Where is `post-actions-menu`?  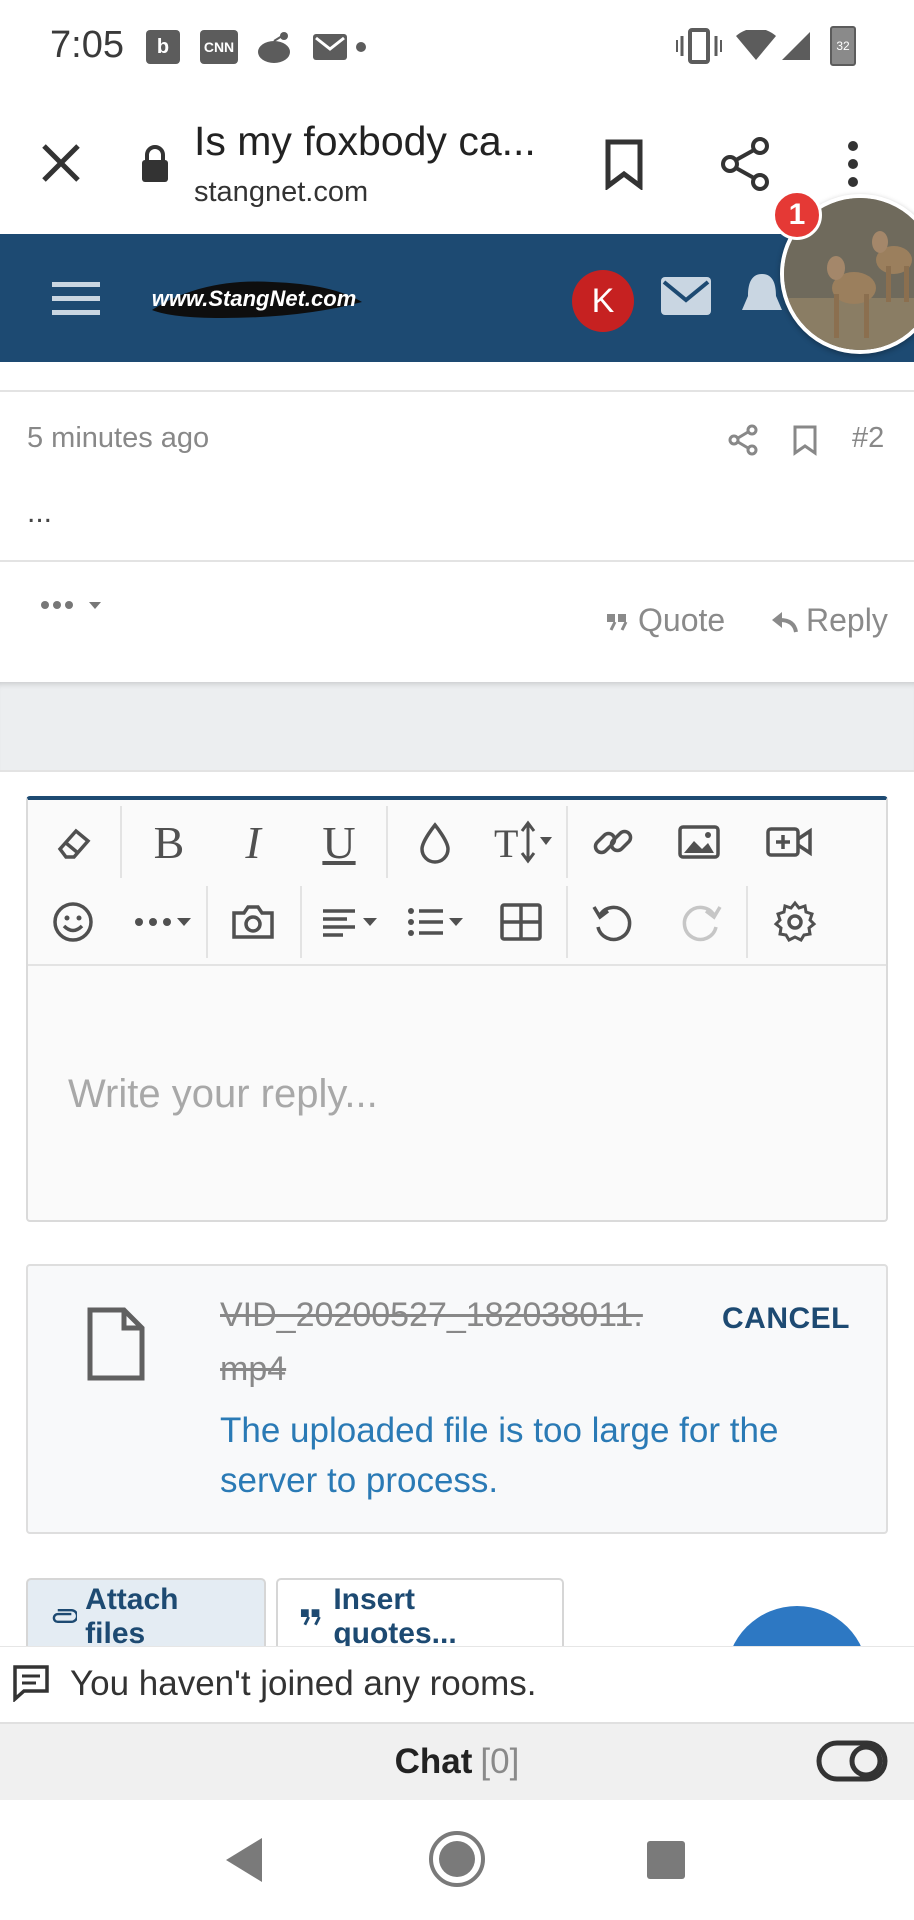 post-actions-menu is located at coordinates (71, 605).